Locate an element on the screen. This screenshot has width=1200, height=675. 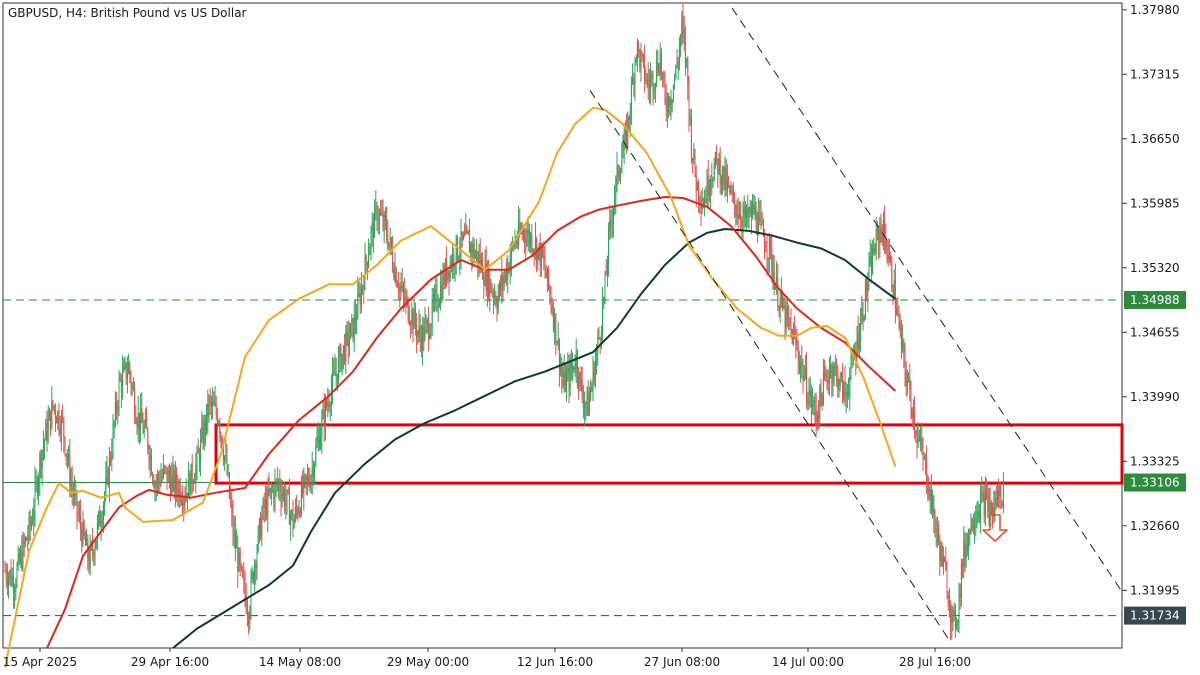
x-tick-label: 14 May 08:00 is located at coordinates (300, 662).